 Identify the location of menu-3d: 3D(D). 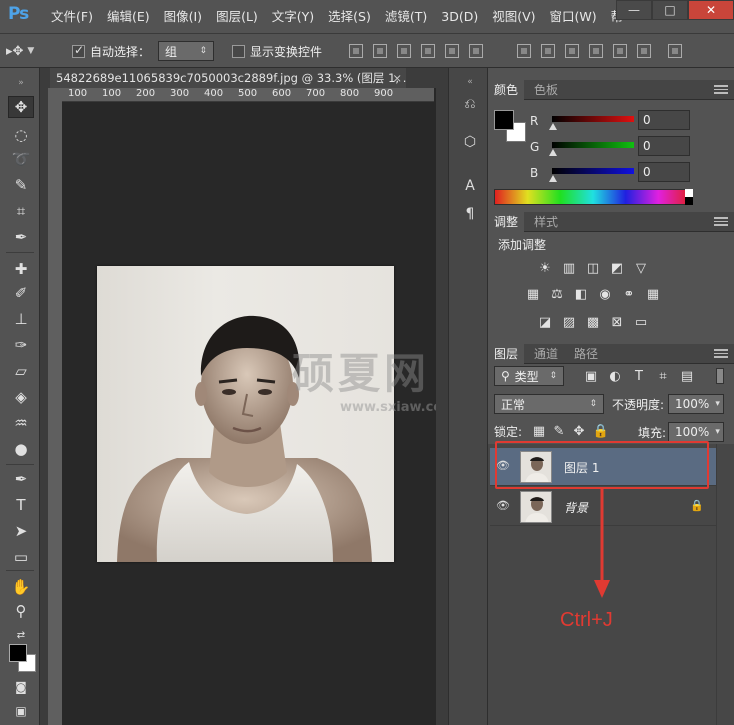
(459, 17).